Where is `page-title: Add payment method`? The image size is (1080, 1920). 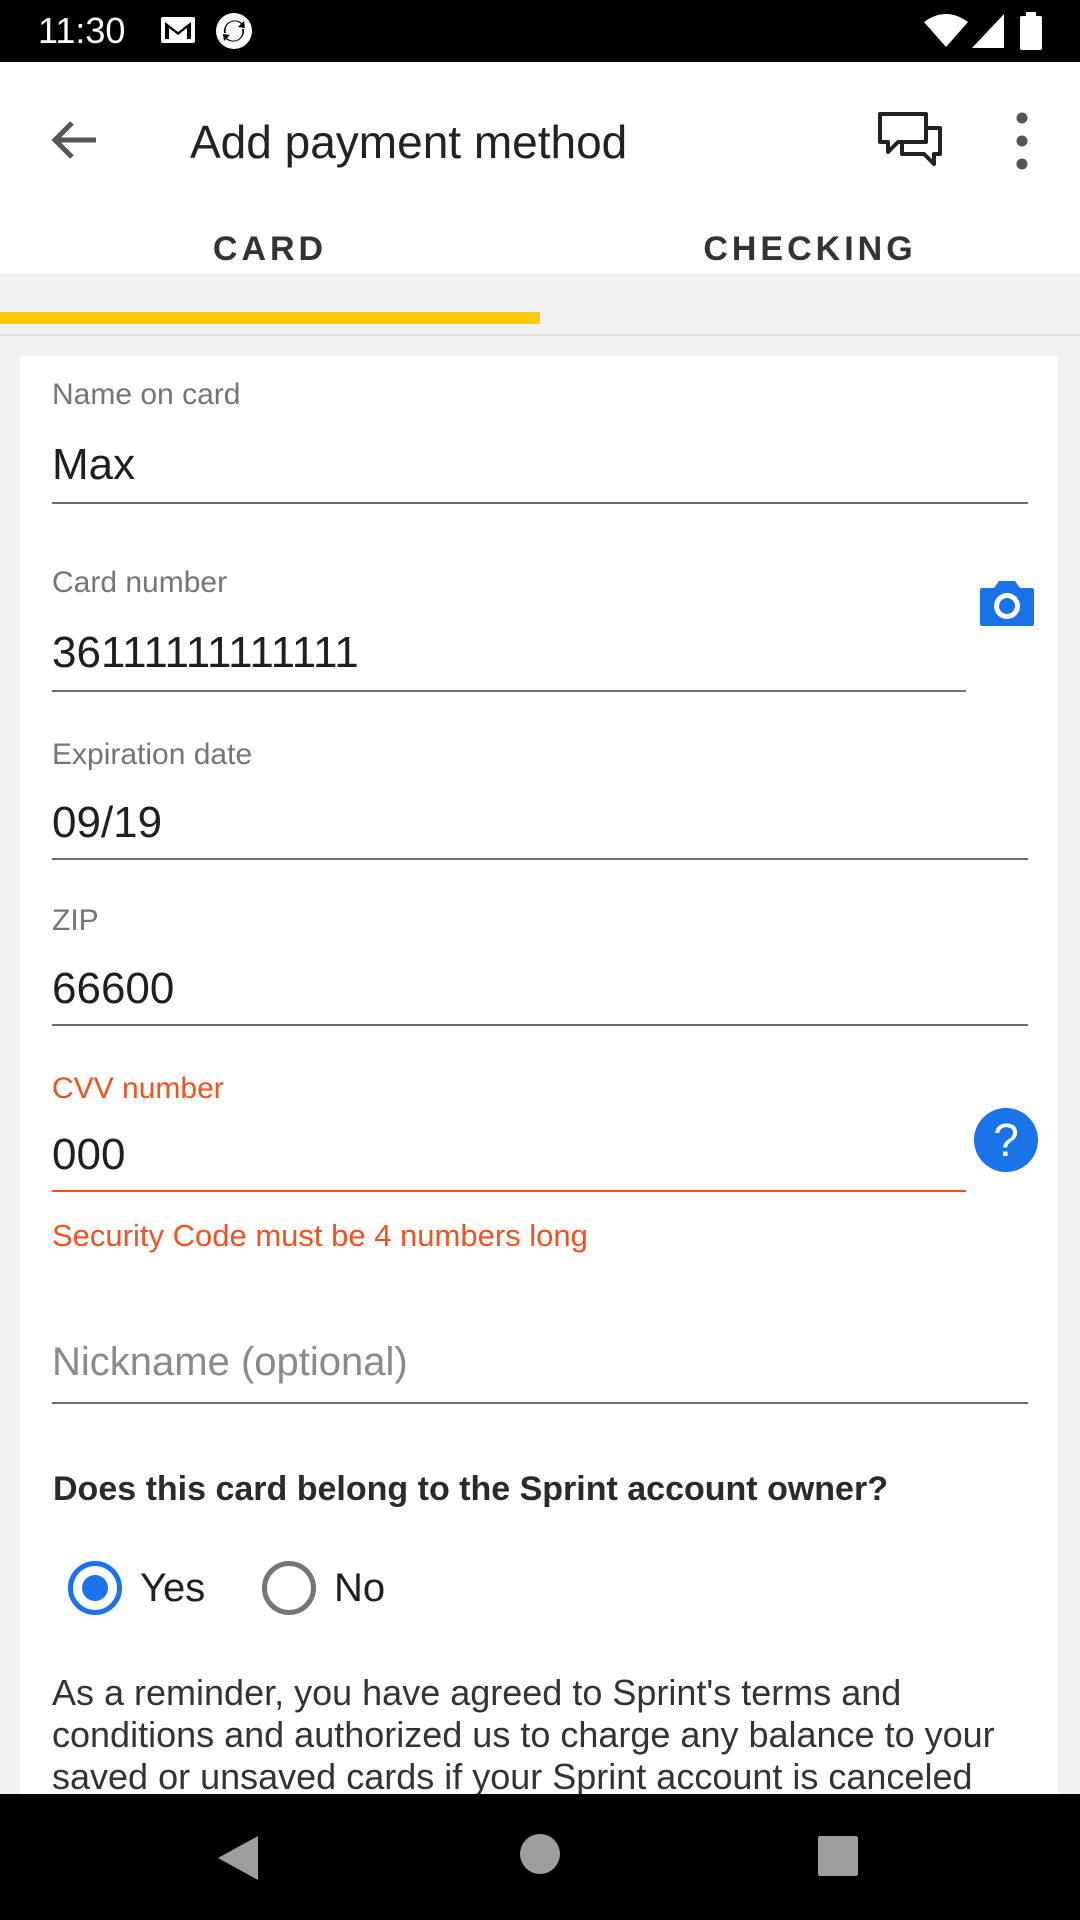 page-title: Add payment method is located at coordinates (409, 142).